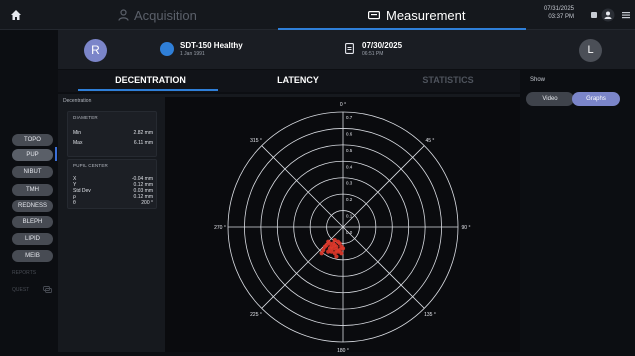 This screenshot has width=635, height=356. I want to click on nav-lipid: LIPID, so click(32, 239).